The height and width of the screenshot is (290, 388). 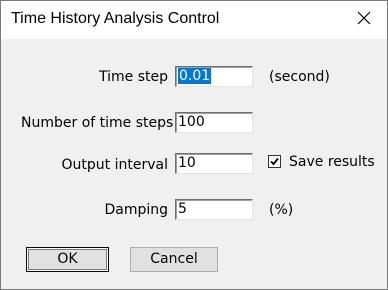 I want to click on dialog-title: Time History Analysis Control, so click(x=115, y=18).